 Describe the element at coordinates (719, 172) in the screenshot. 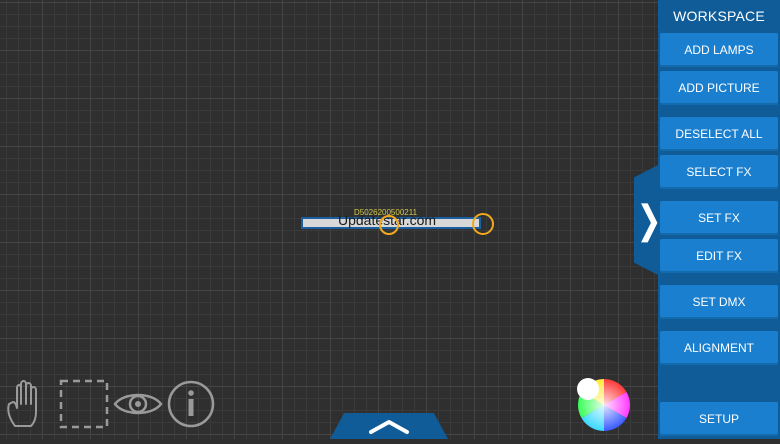

I see `select-fx-button: SELECT FX` at that location.